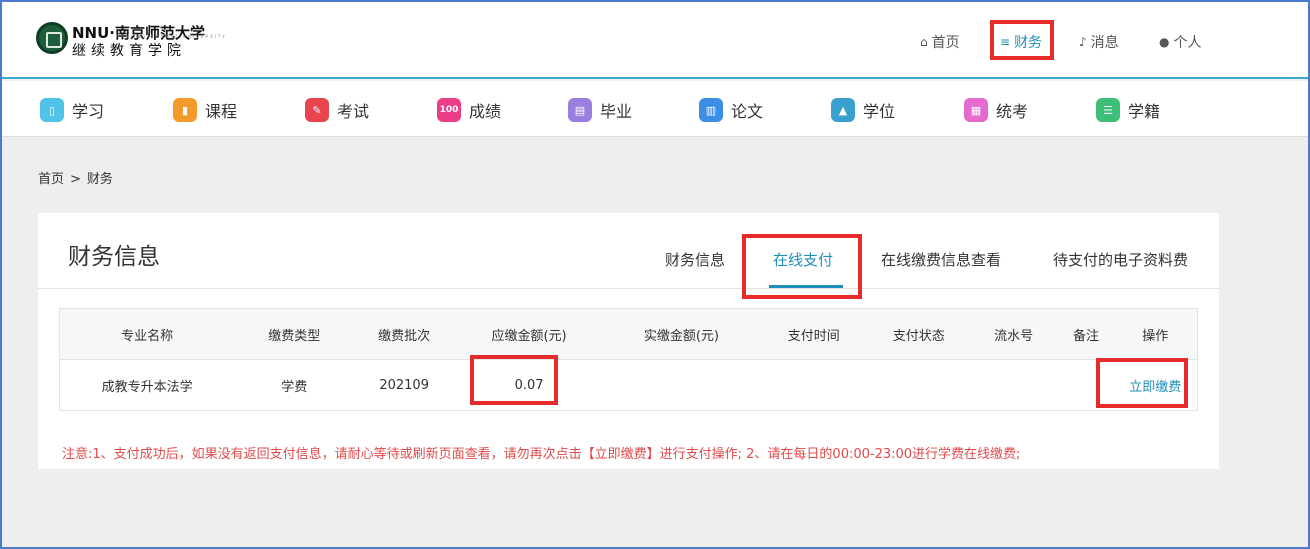  Describe the element at coordinates (813, 334) in the screenshot. I see `header-payment-time: 支付时间` at that location.